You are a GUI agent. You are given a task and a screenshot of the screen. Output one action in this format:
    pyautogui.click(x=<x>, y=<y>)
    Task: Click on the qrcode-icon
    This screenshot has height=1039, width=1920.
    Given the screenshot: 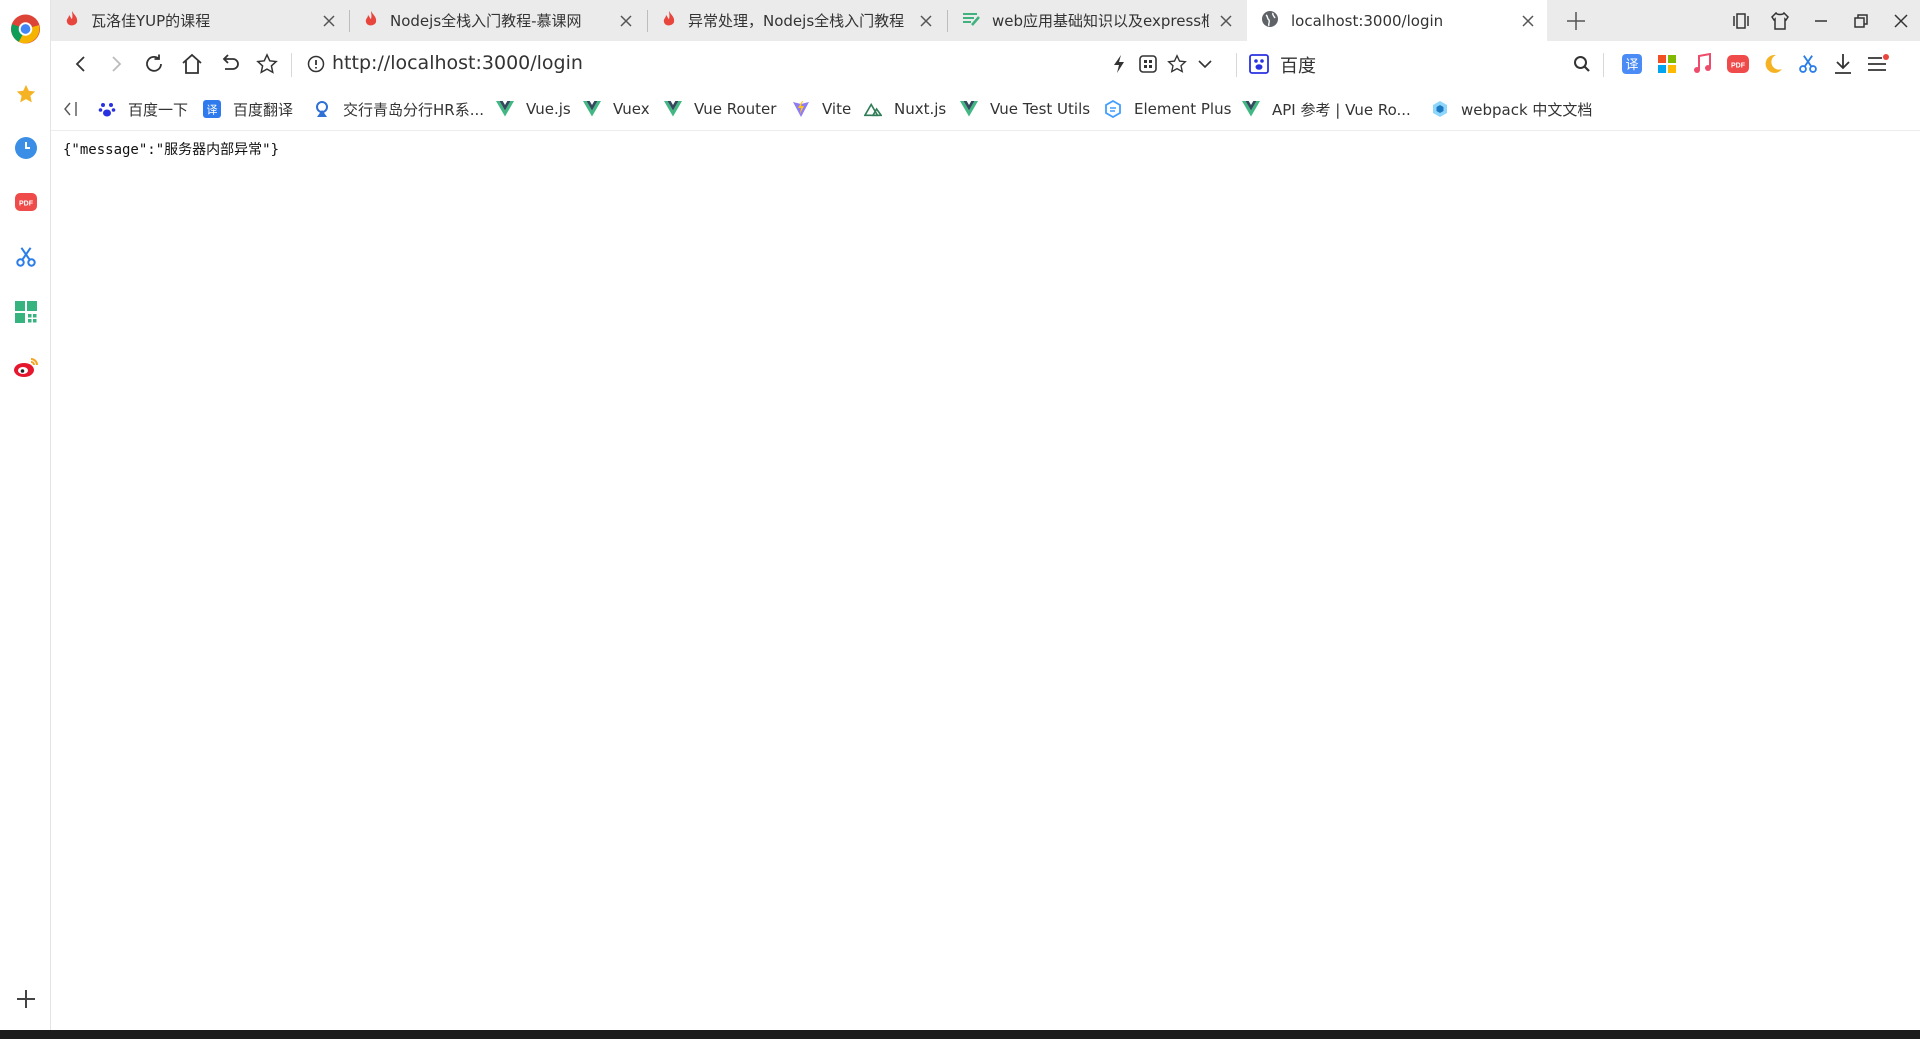 What is the action you would take?
    pyautogui.click(x=1148, y=64)
    